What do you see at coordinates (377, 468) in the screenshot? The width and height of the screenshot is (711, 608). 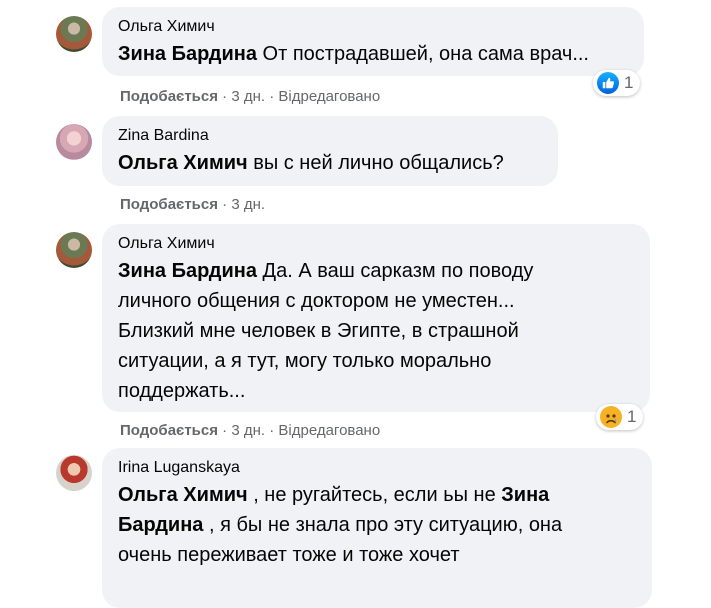 I see `comment-author: Irina Luganskaya` at bounding box center [377, 468].